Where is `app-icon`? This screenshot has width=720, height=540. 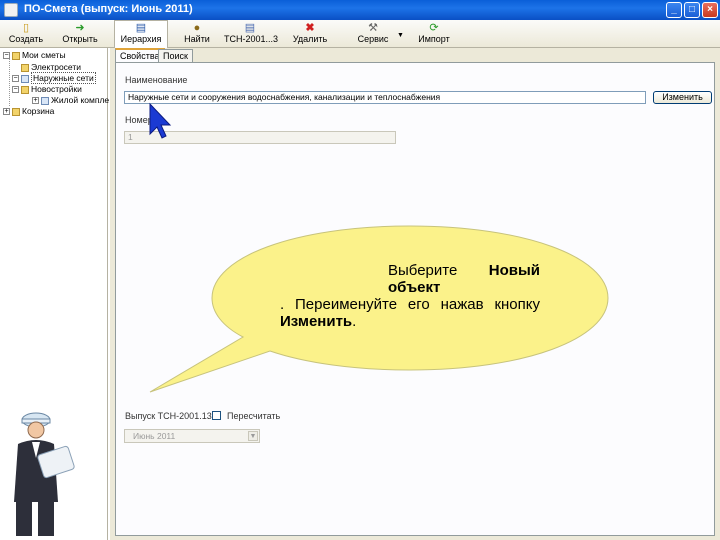 app-icon is located at coordinates (11, 10).